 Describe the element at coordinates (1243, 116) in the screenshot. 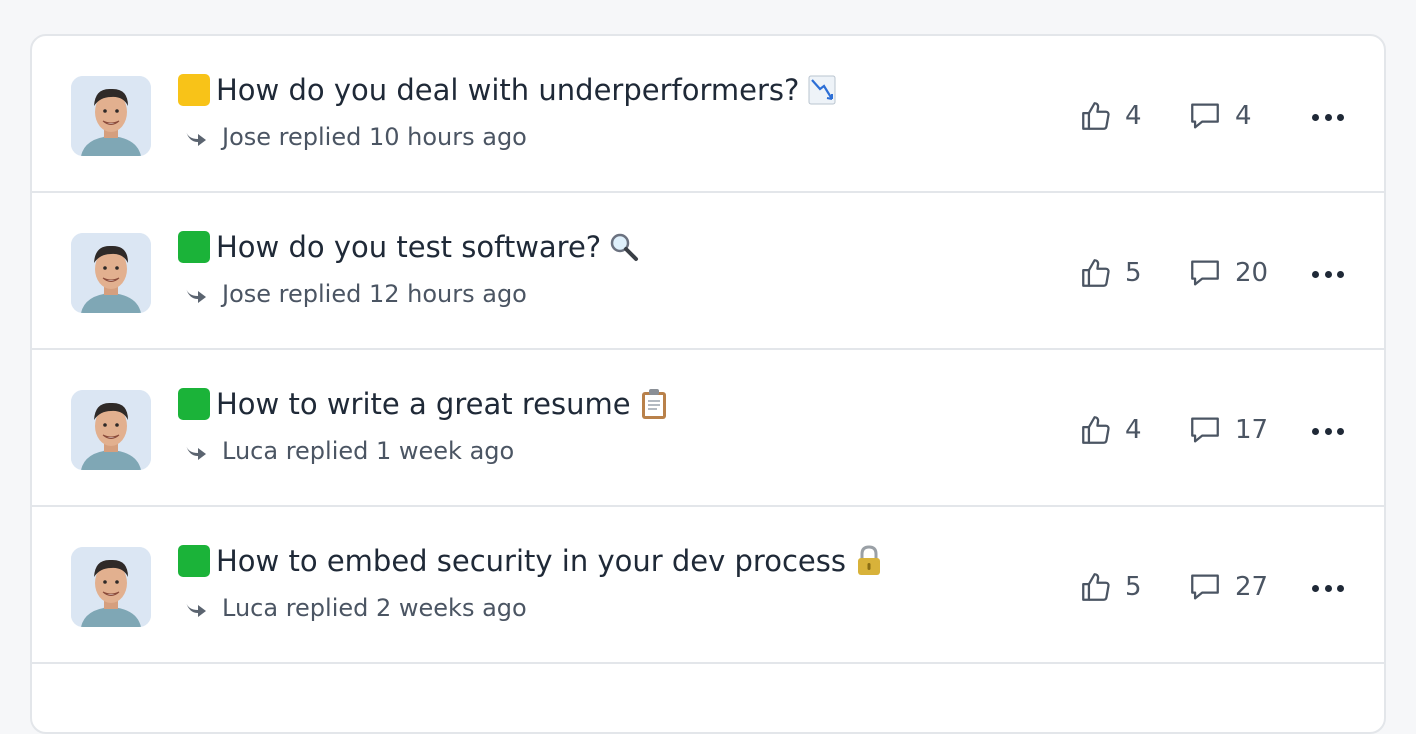

I see `comments-count: 4` at that location.